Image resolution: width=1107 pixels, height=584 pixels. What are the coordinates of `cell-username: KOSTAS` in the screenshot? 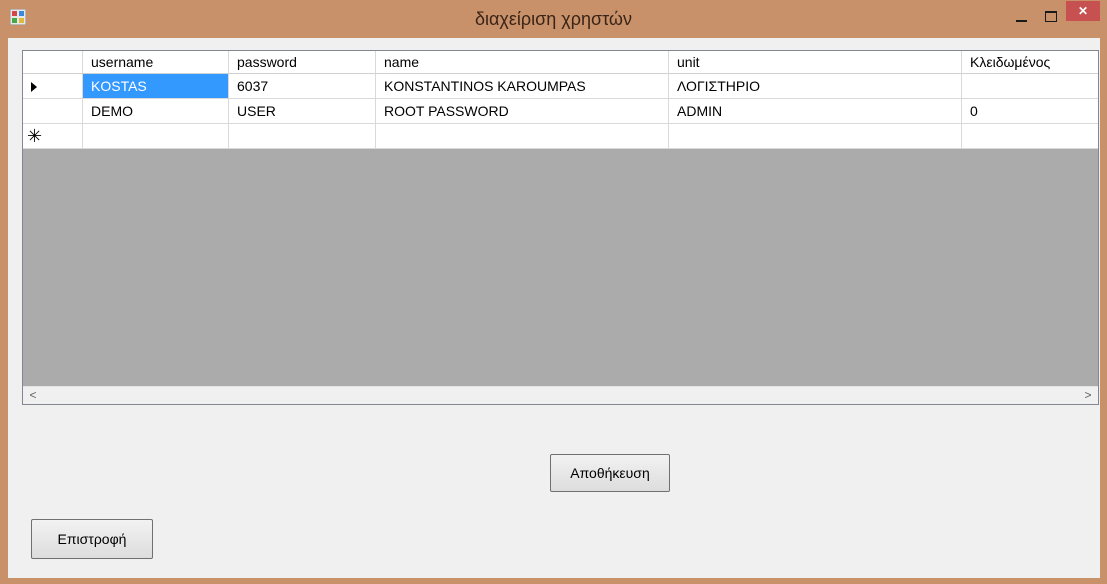 It's located at (156, 86).